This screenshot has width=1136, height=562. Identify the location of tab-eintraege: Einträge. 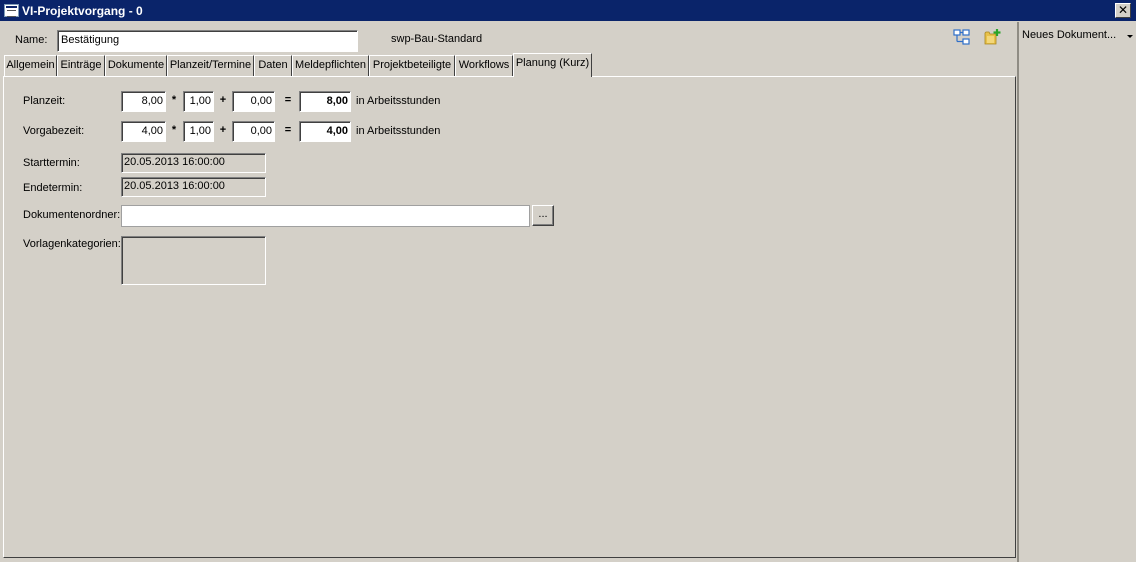
(81, 65).